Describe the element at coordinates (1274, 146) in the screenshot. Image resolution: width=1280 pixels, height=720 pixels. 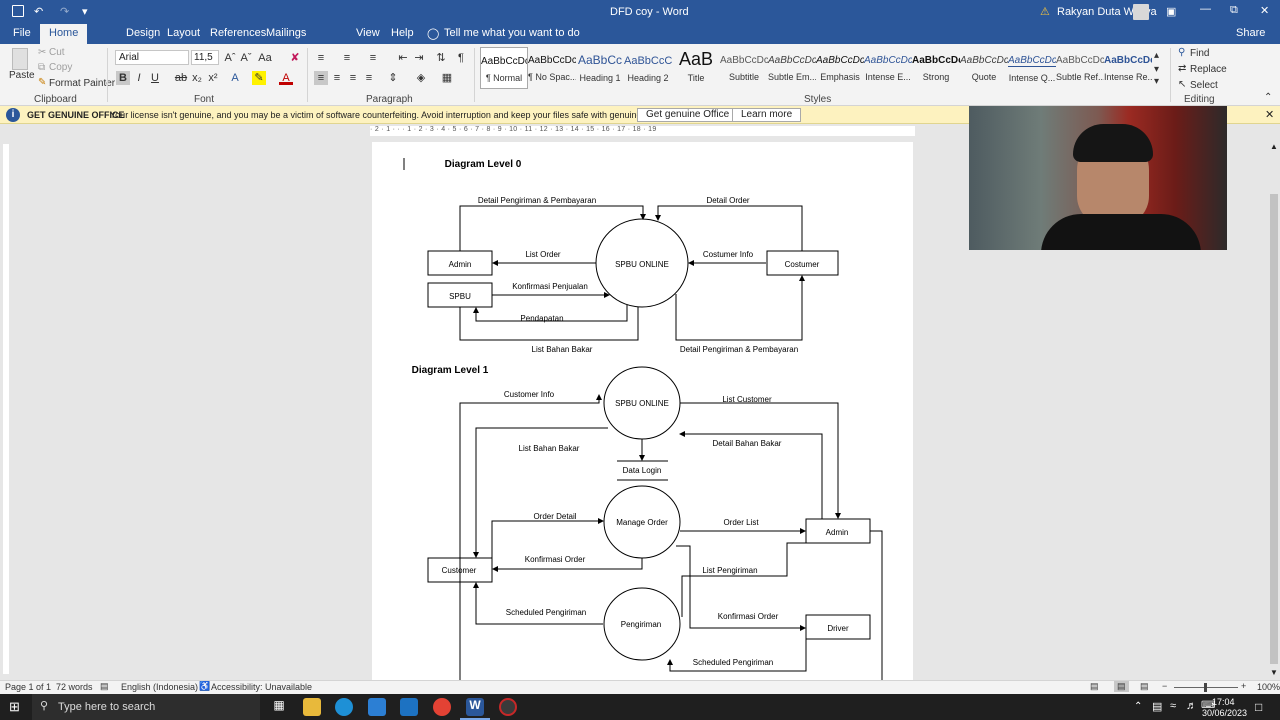
I see `scroll-up-icon: ▲` at that location.